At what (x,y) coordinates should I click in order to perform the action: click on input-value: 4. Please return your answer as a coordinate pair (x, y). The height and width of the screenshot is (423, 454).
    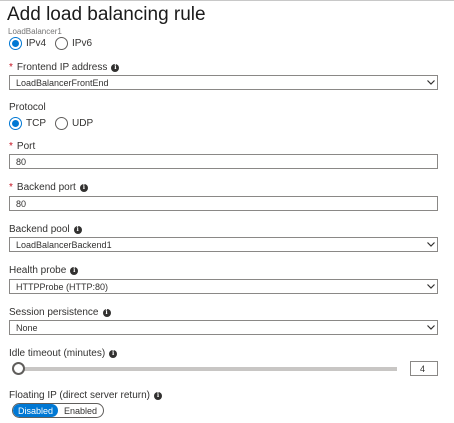
    Looking at the image, I should click on (422, 368).